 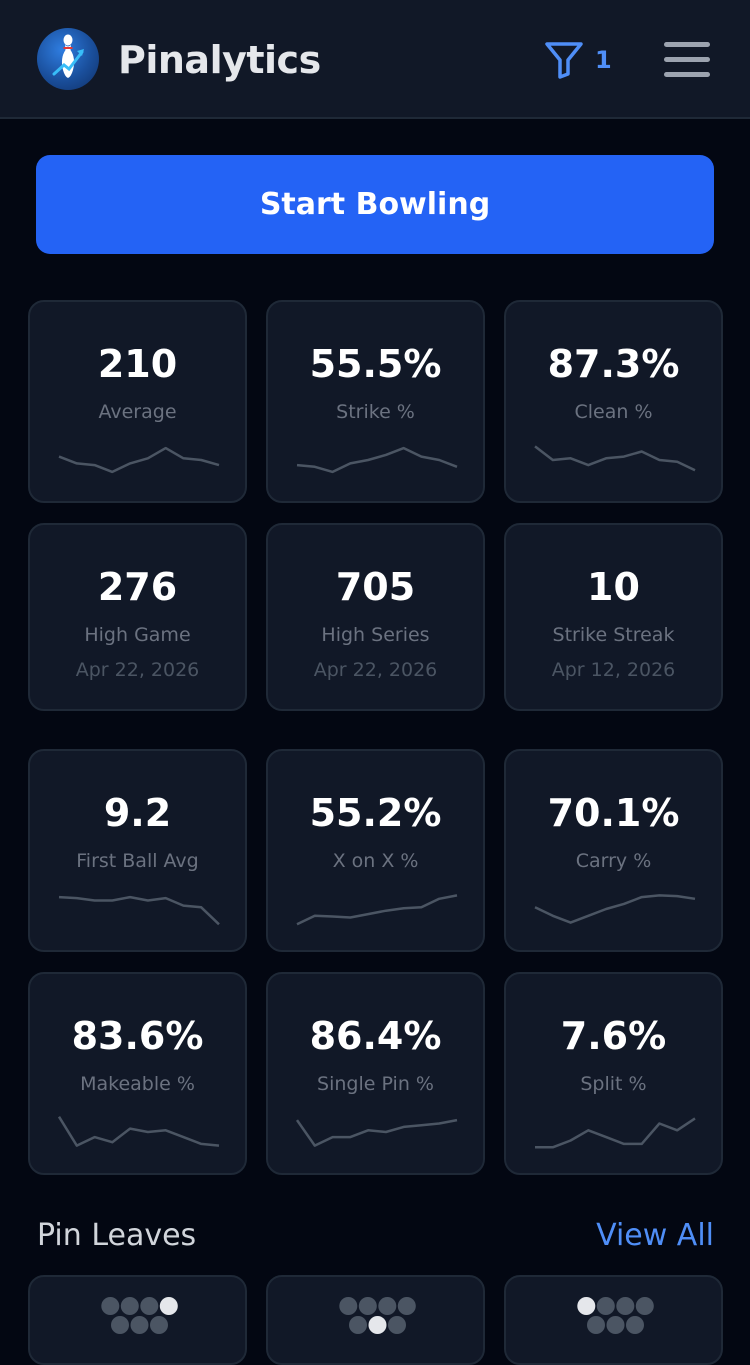 I want to click on stat-label: Average, so click(x=137, y=412).